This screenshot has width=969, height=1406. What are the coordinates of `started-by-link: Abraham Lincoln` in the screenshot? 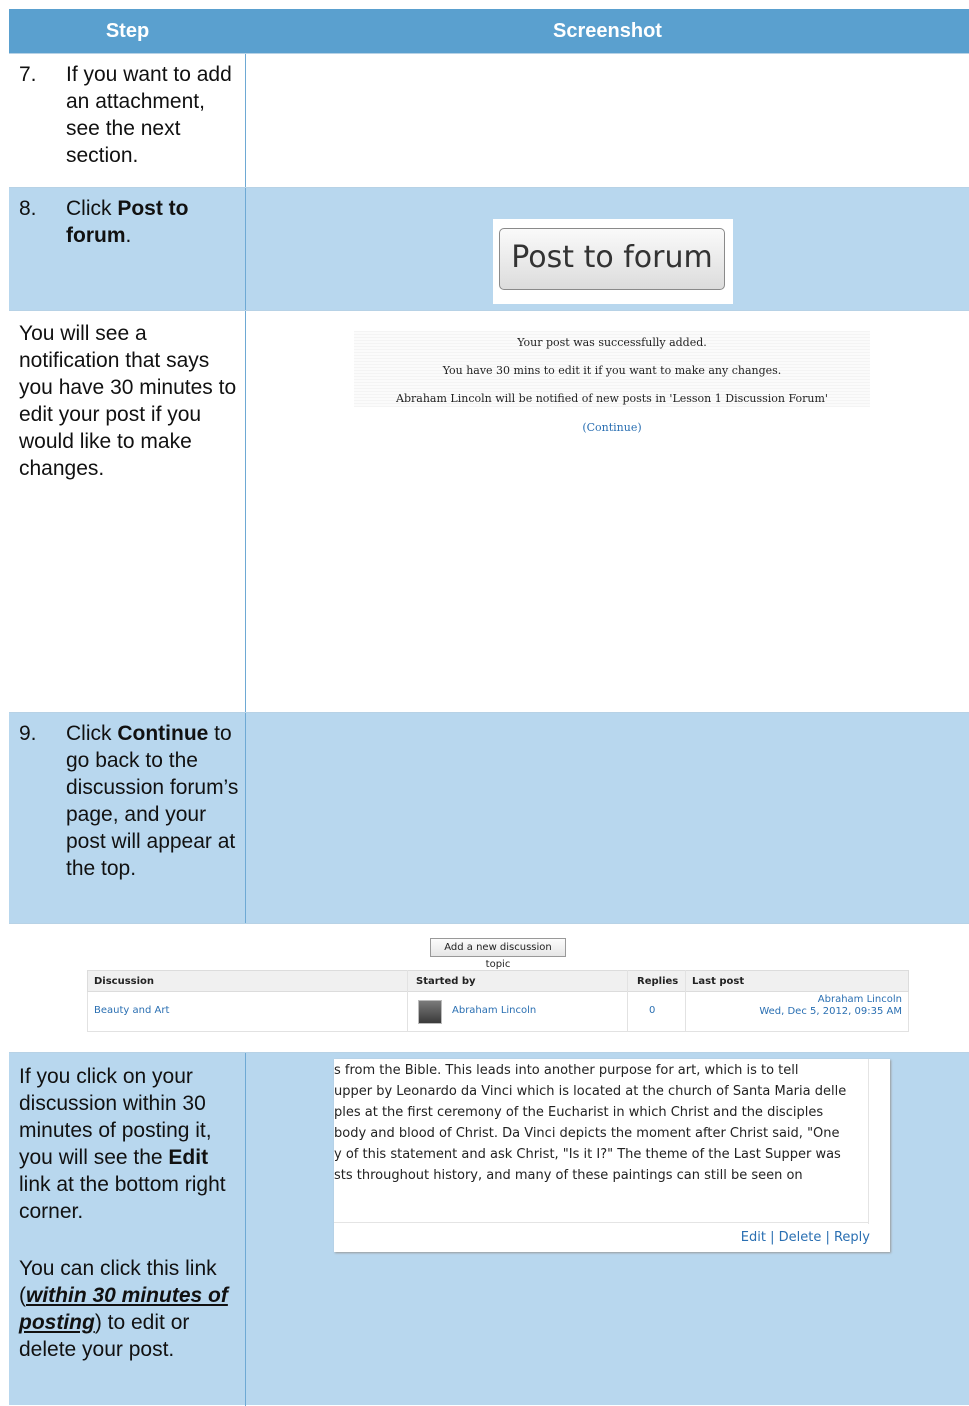 It's located at (494, 1011).